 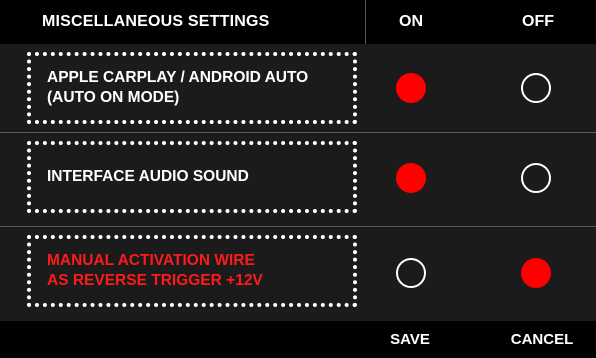 What do you see at coordinates (411, 21) in the screenshot?
I see `column-header-on: ON` at bounding box center [411, 21].